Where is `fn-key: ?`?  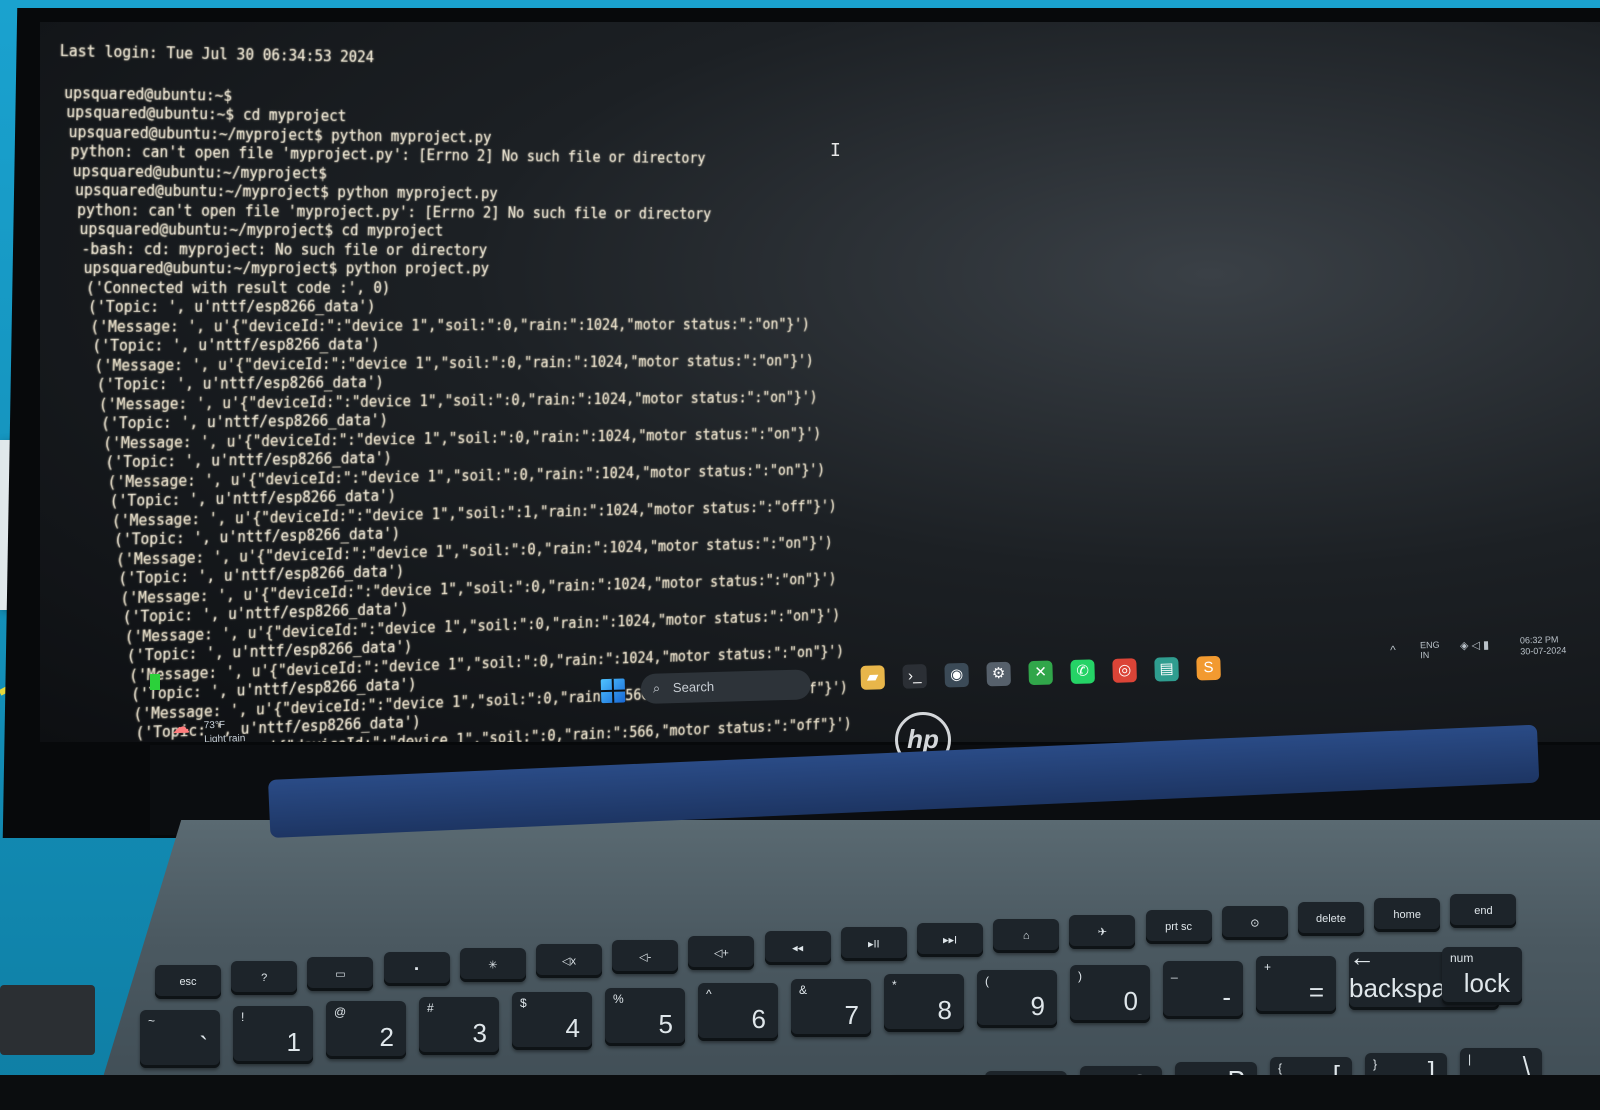 fn-key: ? is located at coordinates (264, 977).